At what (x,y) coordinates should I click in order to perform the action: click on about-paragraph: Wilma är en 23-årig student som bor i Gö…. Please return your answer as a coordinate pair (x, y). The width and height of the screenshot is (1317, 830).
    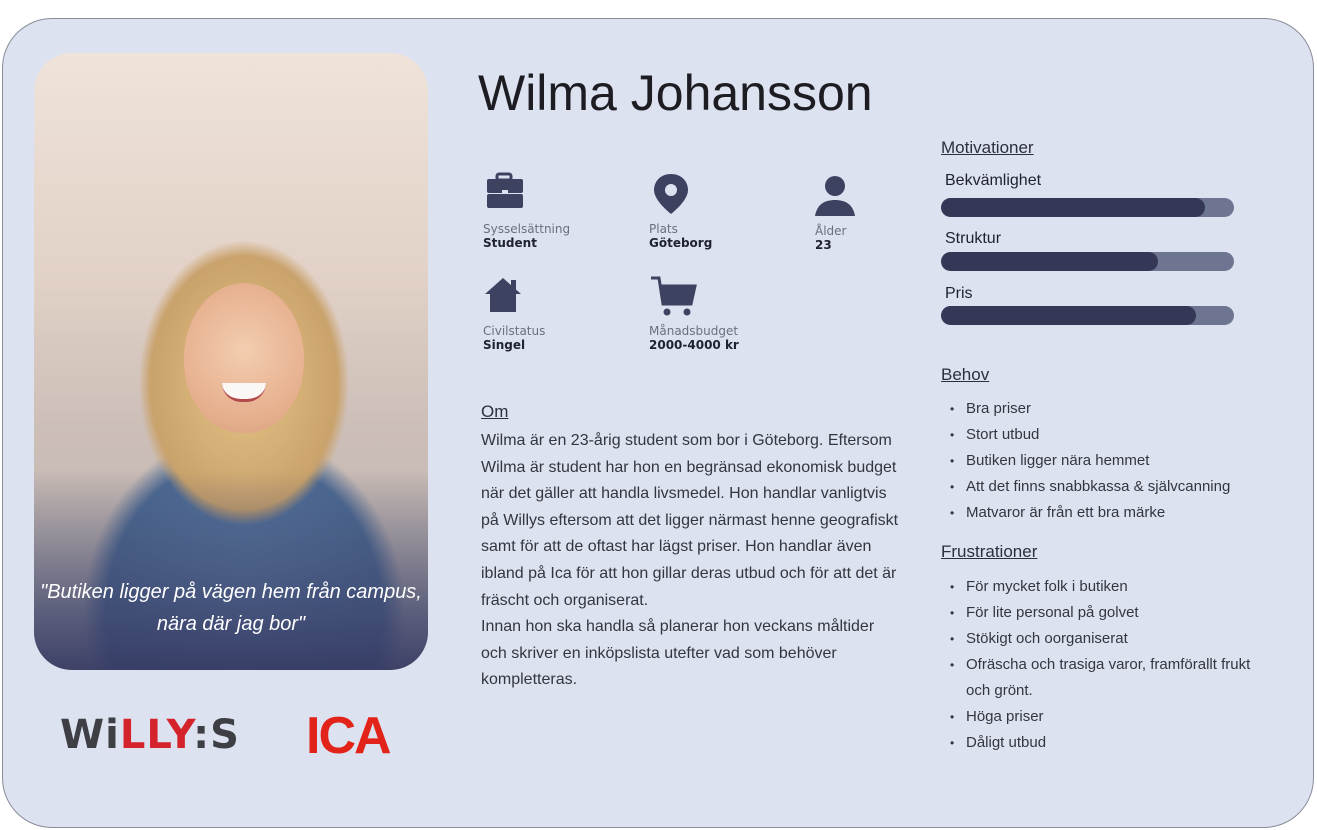
    Looking at the image, I should click on (690, 520).